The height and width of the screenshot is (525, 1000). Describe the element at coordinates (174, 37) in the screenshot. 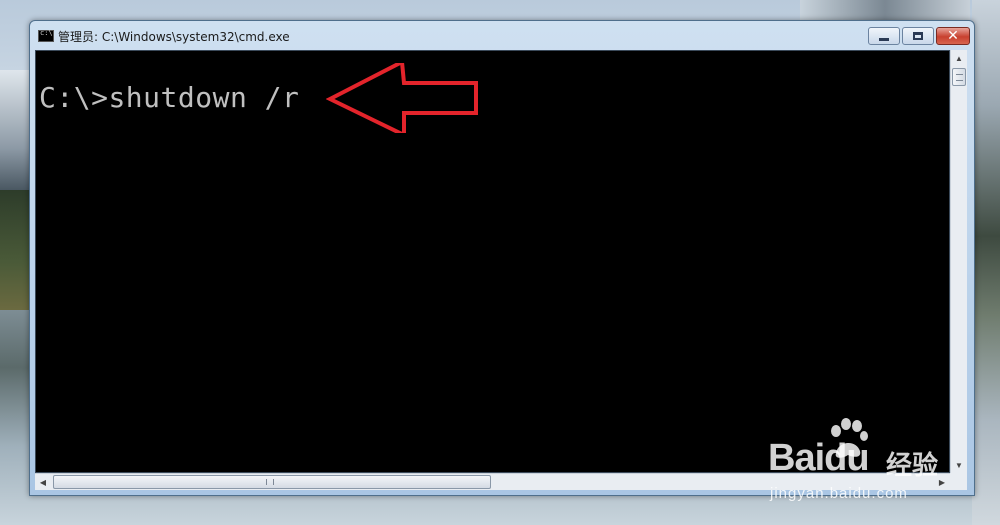

I see `window-title: 管理员: C:\Windows\system32\cmd.exe` at that location.